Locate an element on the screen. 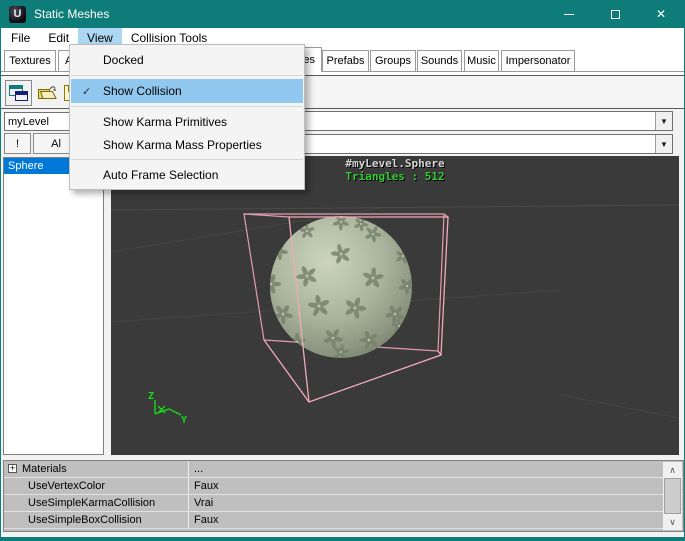 Image resolution: width=685 pixels, height=541 pixels. open-package-button is located at coordinates (48, 93).